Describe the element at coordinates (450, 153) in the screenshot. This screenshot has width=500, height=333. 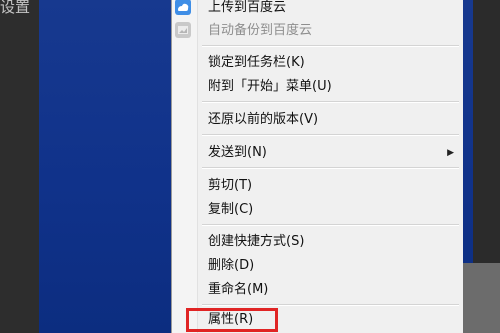
I see `submenu-arrow-icon: ▶` at that location.